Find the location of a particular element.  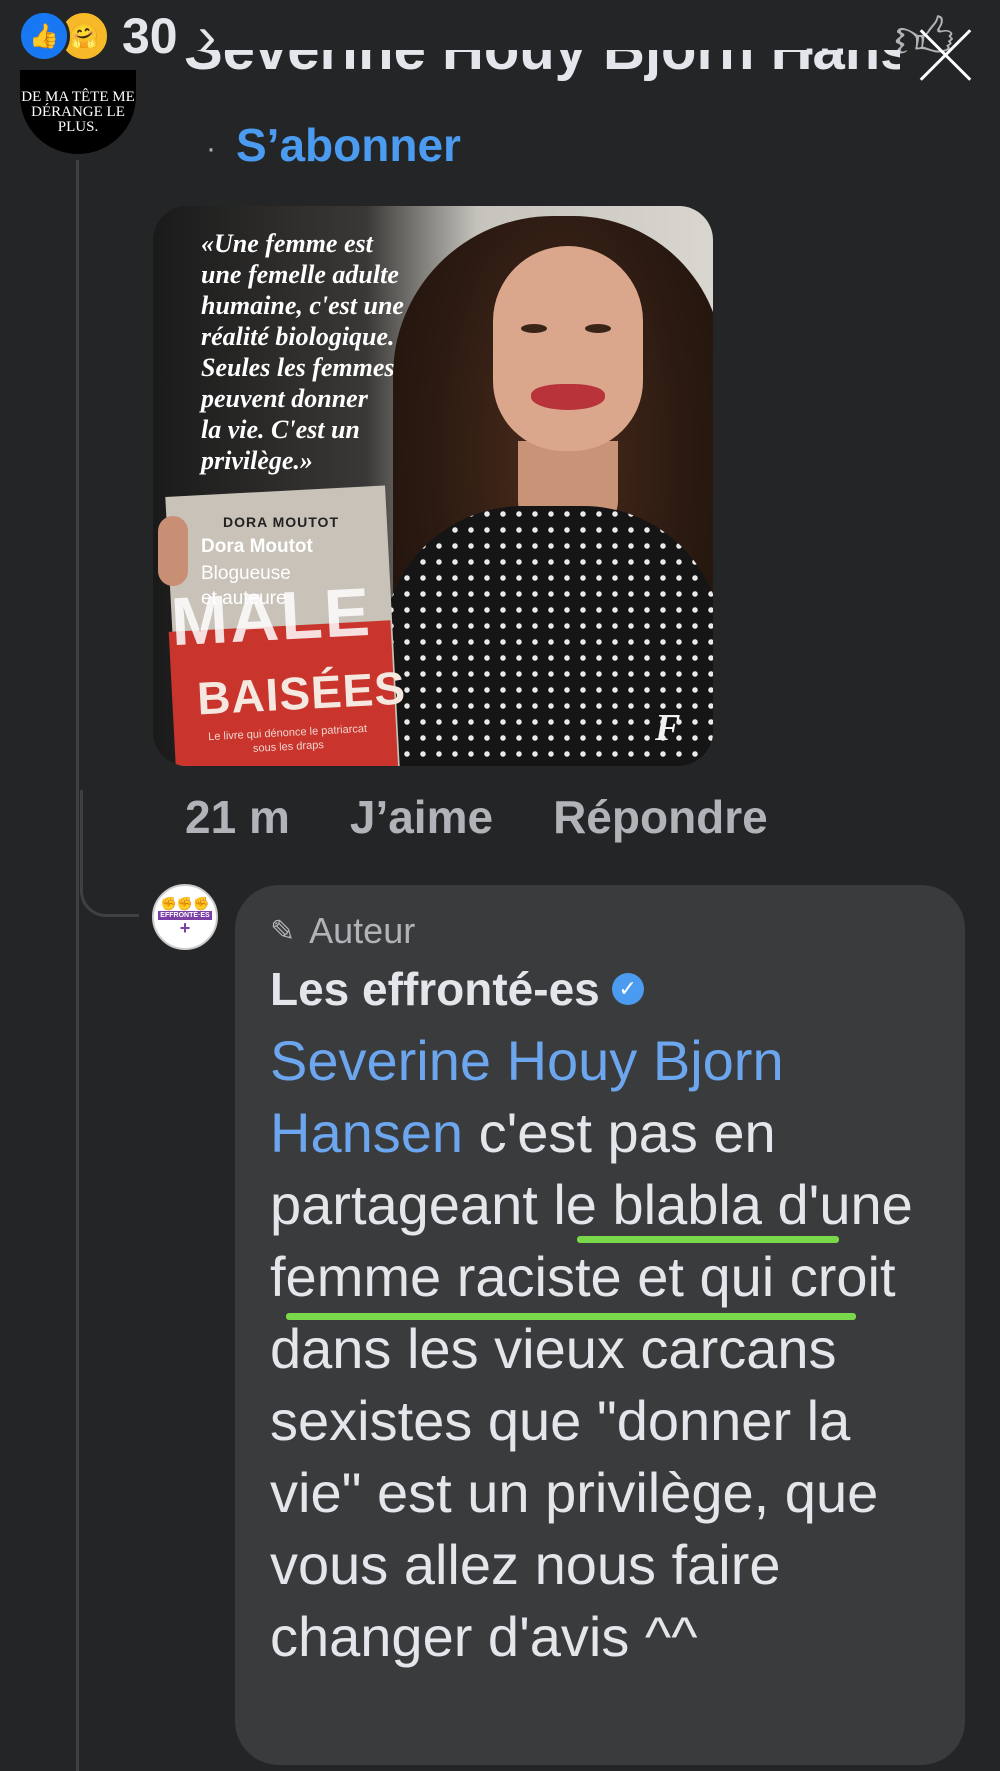

like-button: J’aime is located at coordinates (421, 817).